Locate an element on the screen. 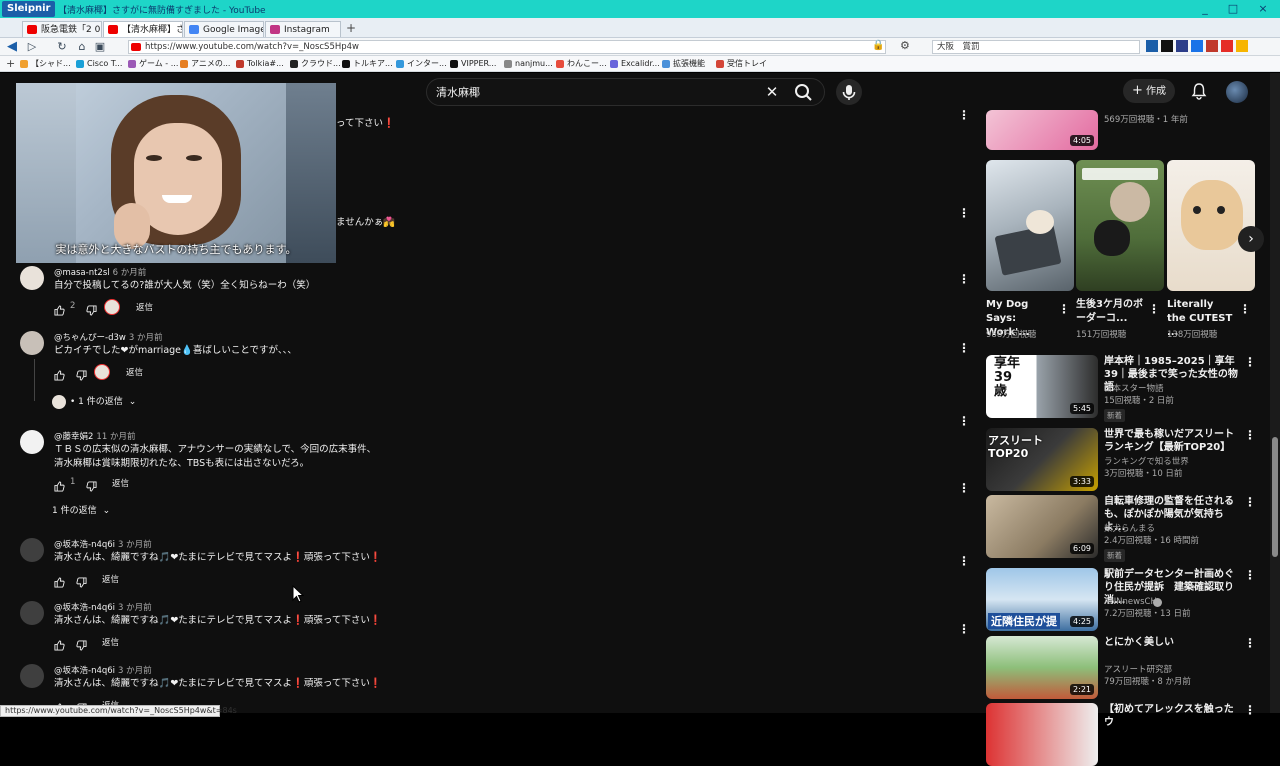 The height and width of the screenshot is (766, 1280). web-search-input: 大阪 賞罰 is located at coordinates (1036, 47).